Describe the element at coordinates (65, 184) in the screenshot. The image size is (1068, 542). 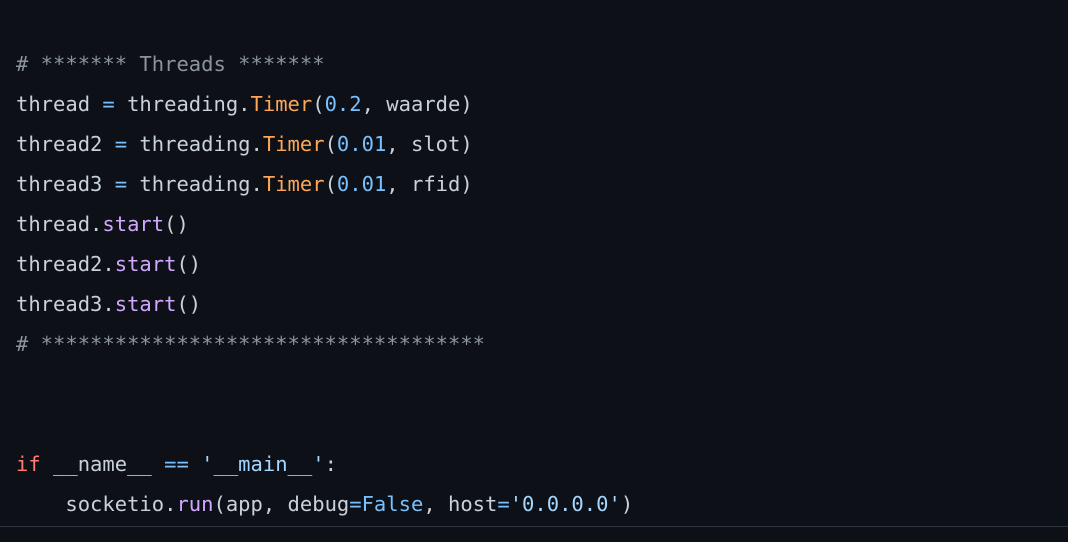
I see `token-plain: thread3` at that location.